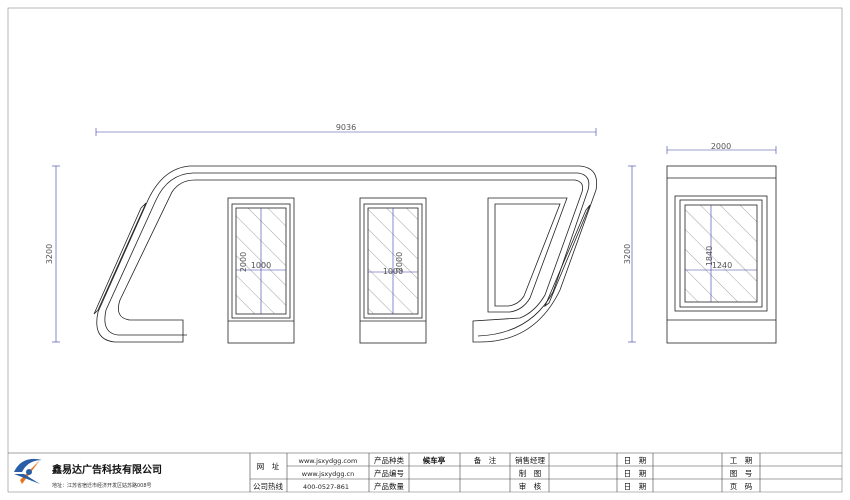 The height and width of the screenshot is (500, 850). Describe the element at coordinates (530, 473) in the screenshot. I see `drawn-label: 制 图` at that location.